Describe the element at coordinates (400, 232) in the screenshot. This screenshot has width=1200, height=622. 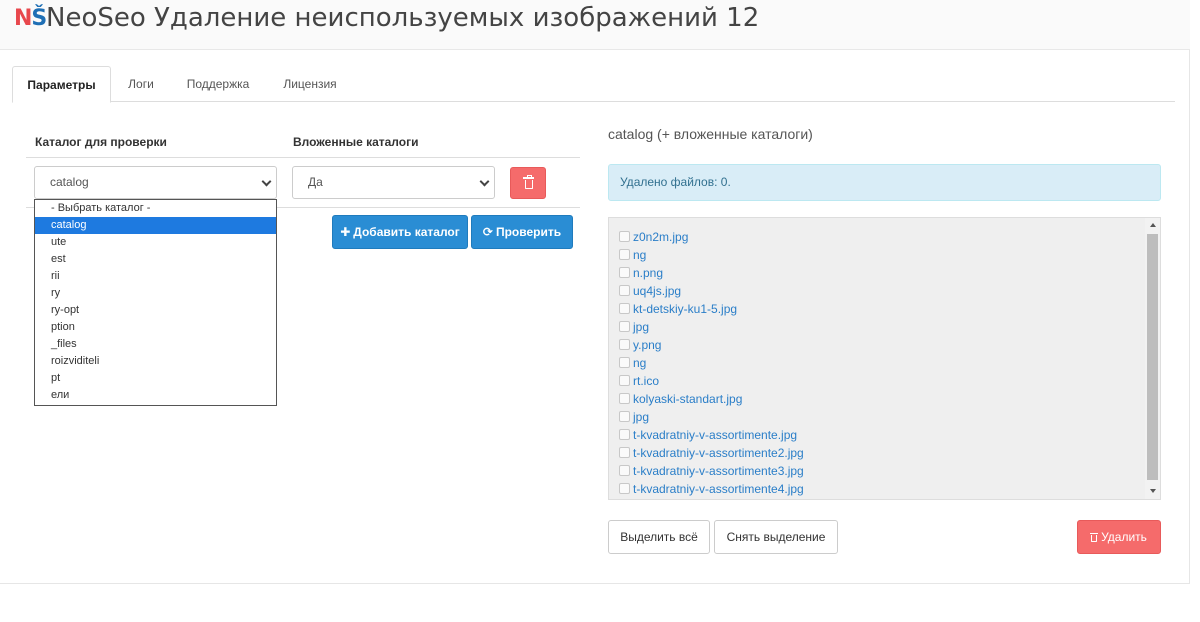
I see `add-catalog-button: ✚ Добавить каталог` at that location.